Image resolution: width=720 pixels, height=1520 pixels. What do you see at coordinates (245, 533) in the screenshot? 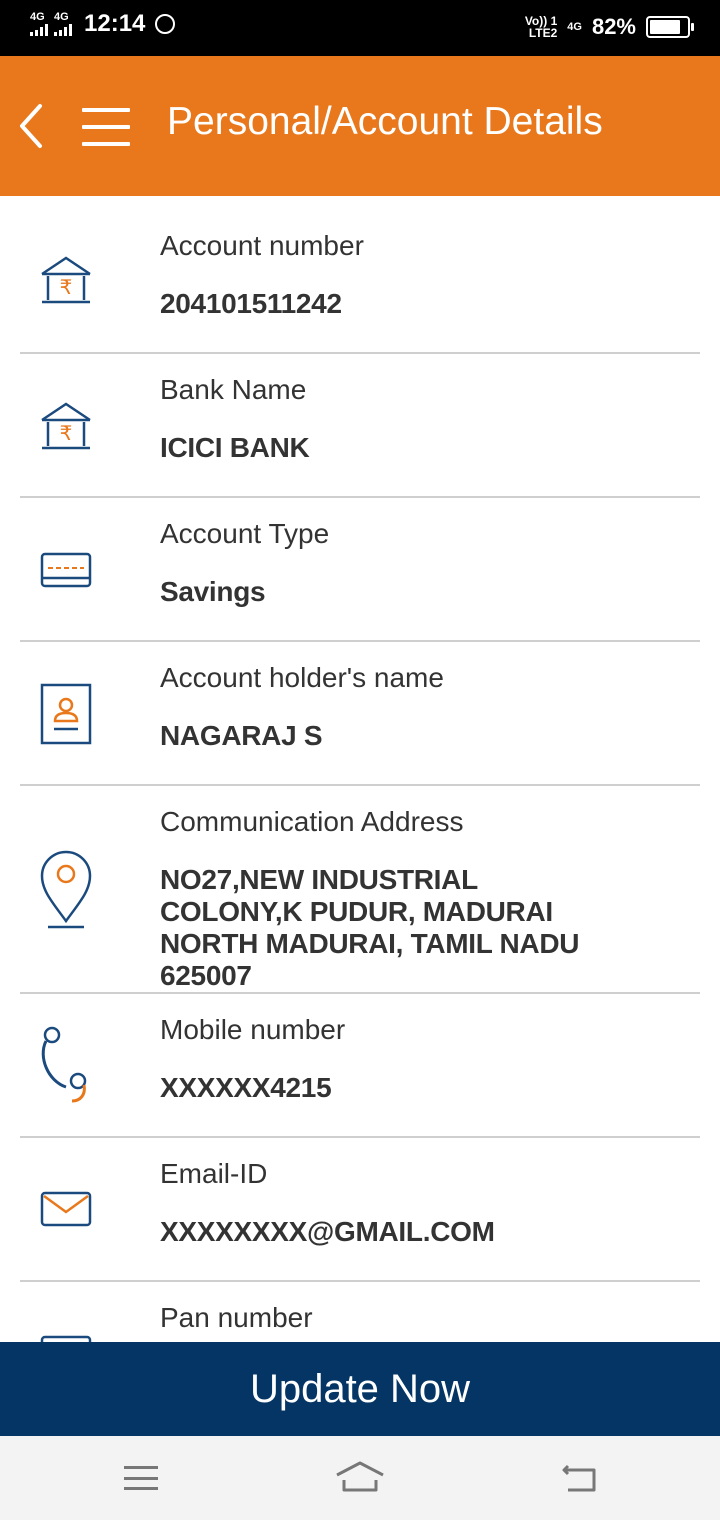
I see `detail-label: Account Type` at bounding box center [245, 533].